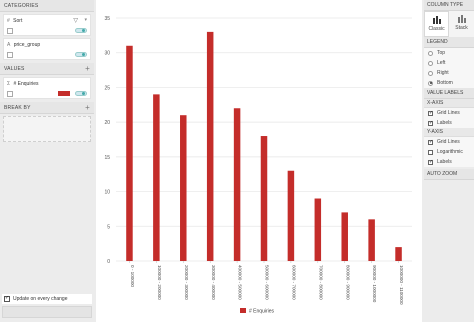 Image resolution: width=474 pixels, height=322 pixels. Describe the element at coordinates (47, 25) in the screenshot. I see `category-card-sort: # Sort ▽ ▾` at that location.